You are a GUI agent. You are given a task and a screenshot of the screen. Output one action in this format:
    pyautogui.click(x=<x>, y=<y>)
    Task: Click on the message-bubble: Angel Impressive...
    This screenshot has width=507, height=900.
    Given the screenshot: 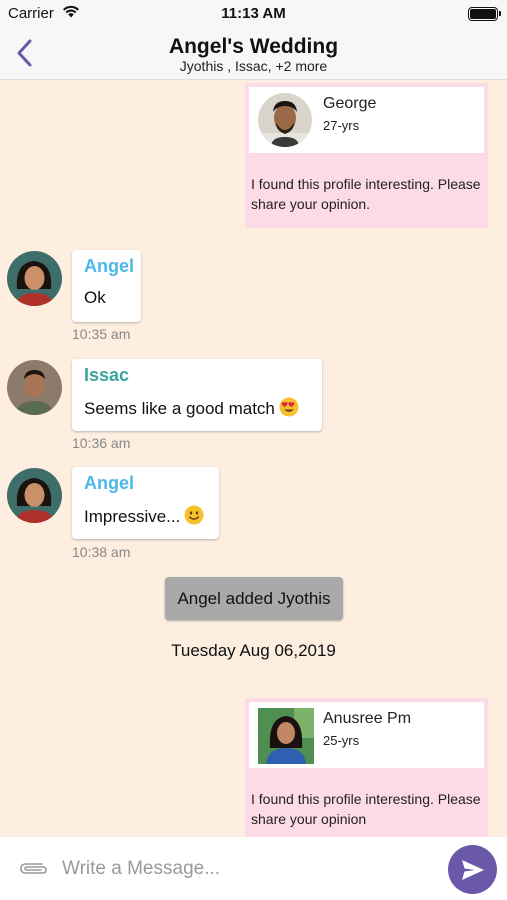 What is the action you would take?
    pyautogui.click(x=145, y=503)
    